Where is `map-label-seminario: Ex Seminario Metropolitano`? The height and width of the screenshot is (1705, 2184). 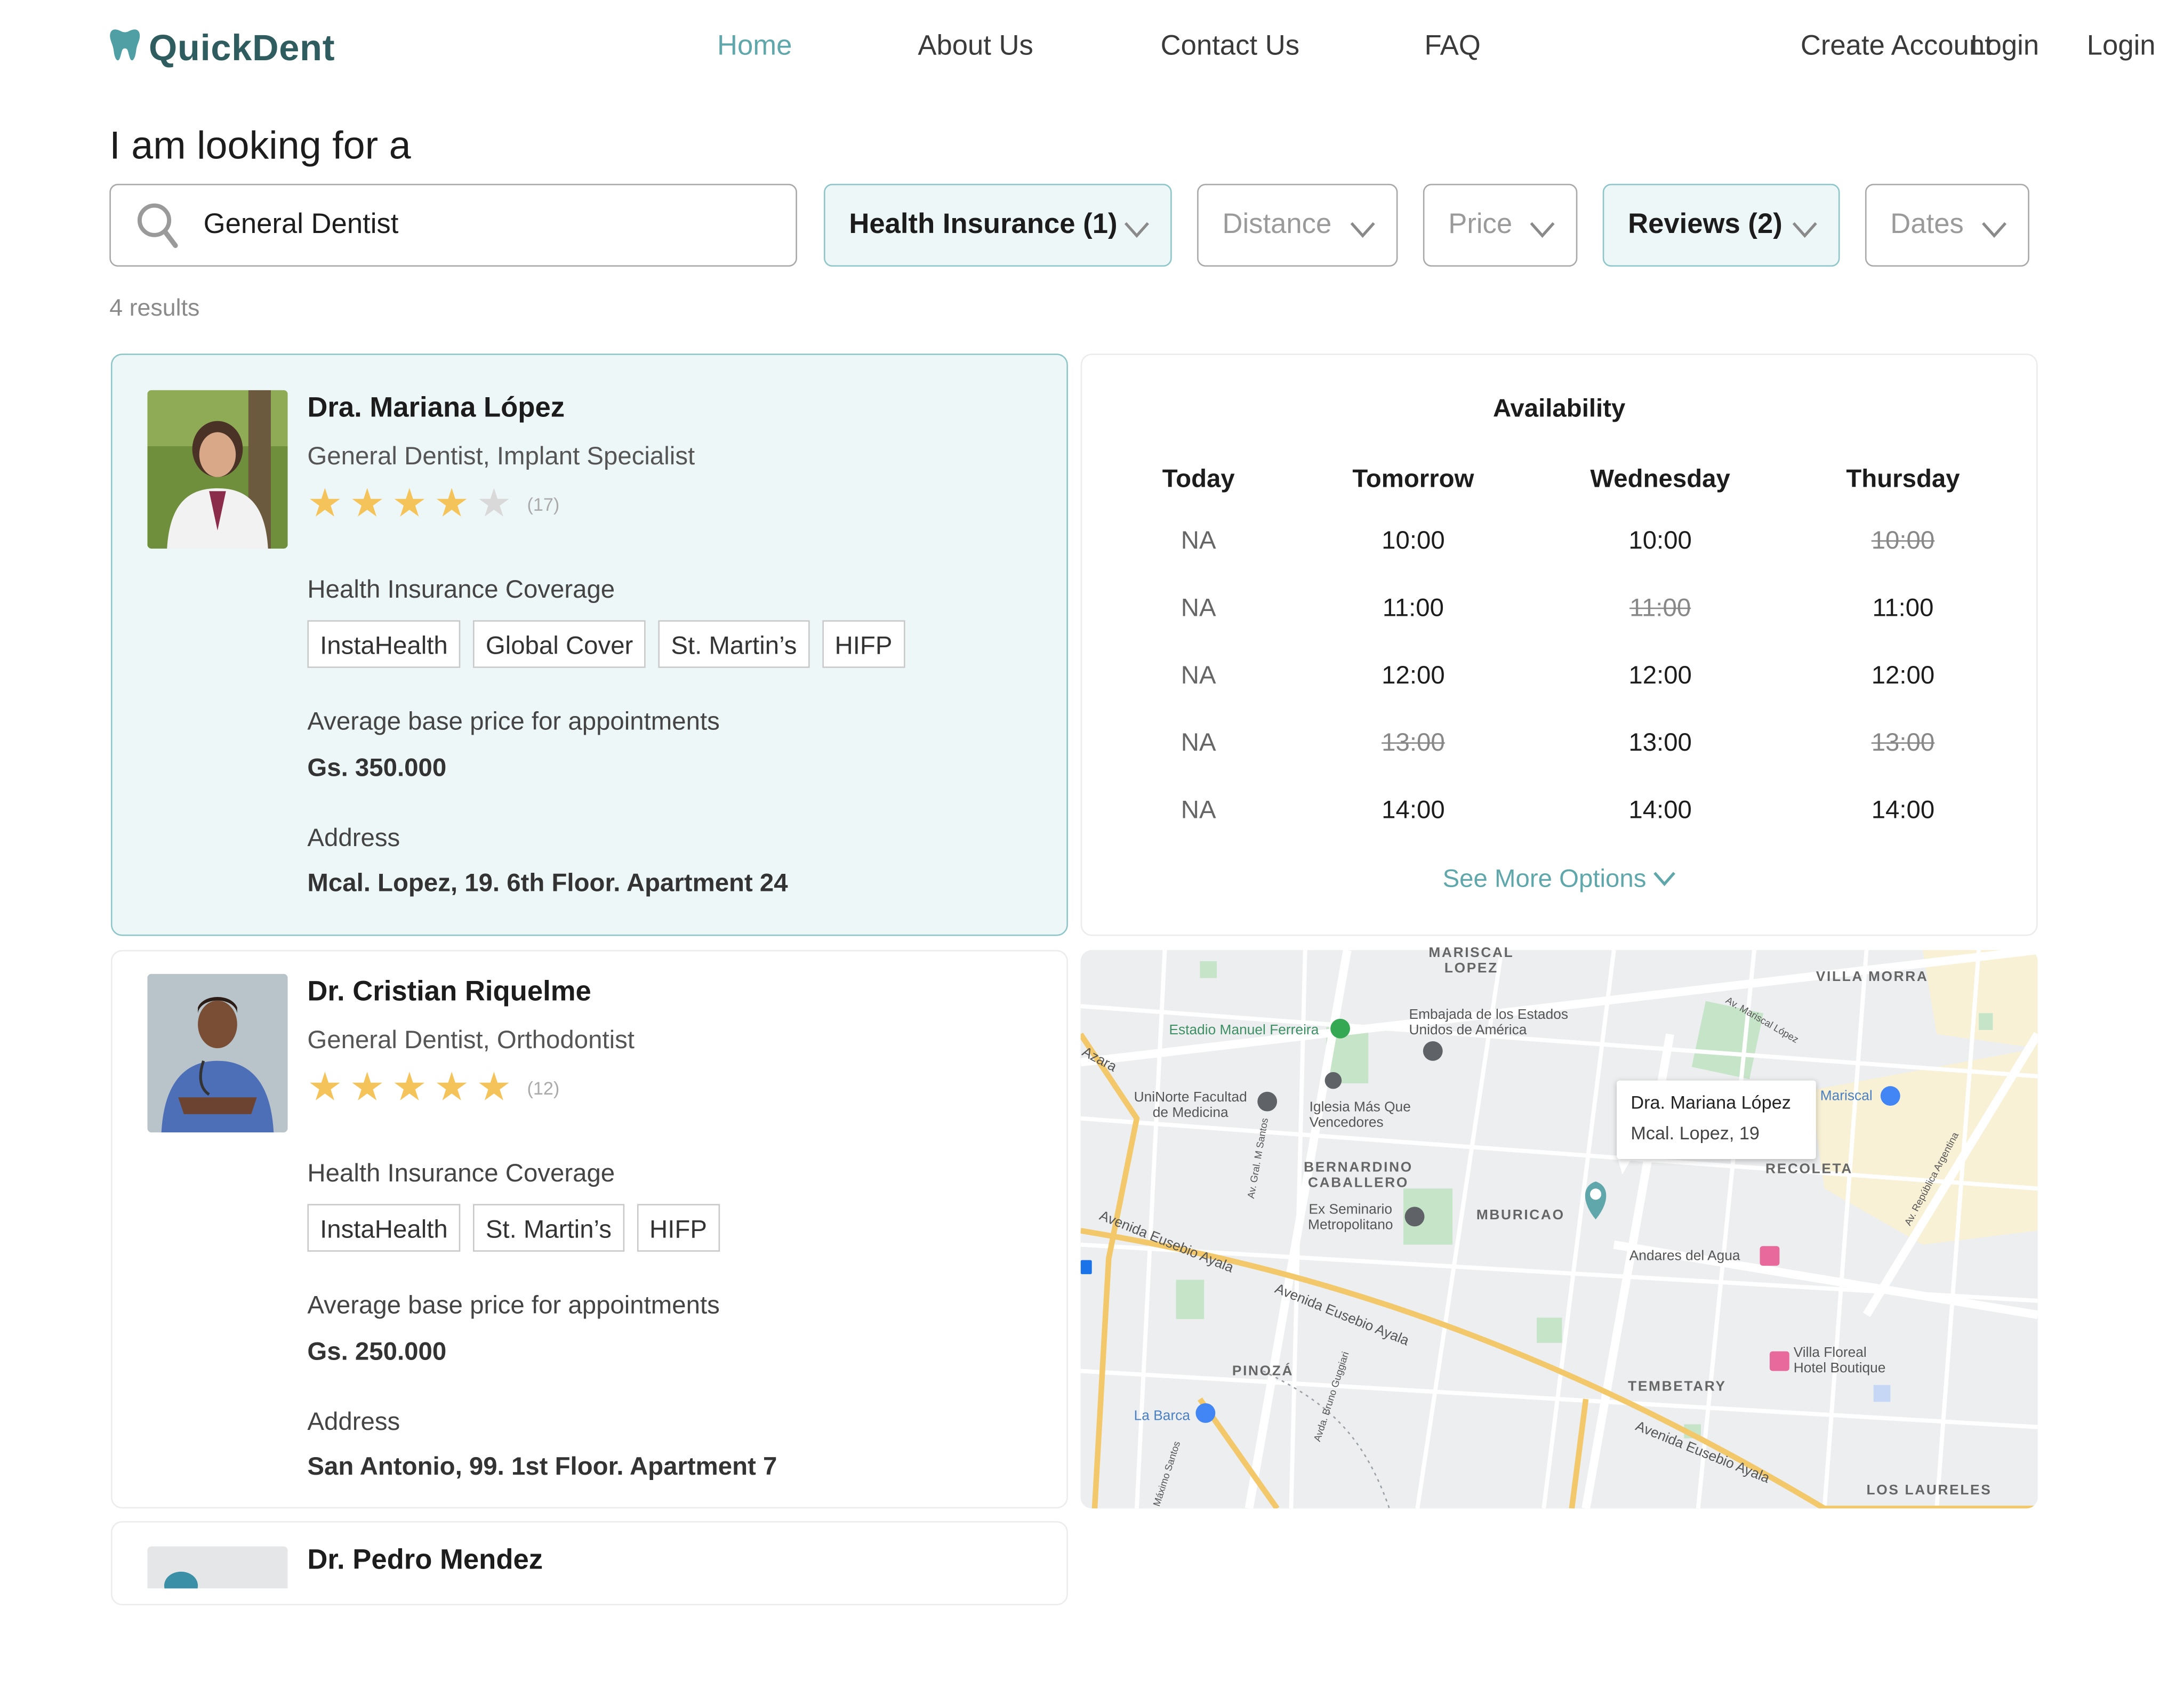
map-label-seminario: Ex Seminario Metropolitano is located at coordinates (1350, 1218).